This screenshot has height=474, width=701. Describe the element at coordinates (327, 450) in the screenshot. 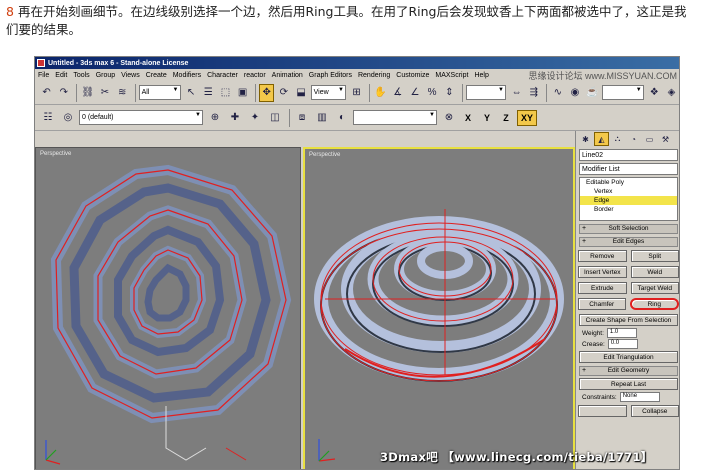

I see `axis-tripod-right` at that location.